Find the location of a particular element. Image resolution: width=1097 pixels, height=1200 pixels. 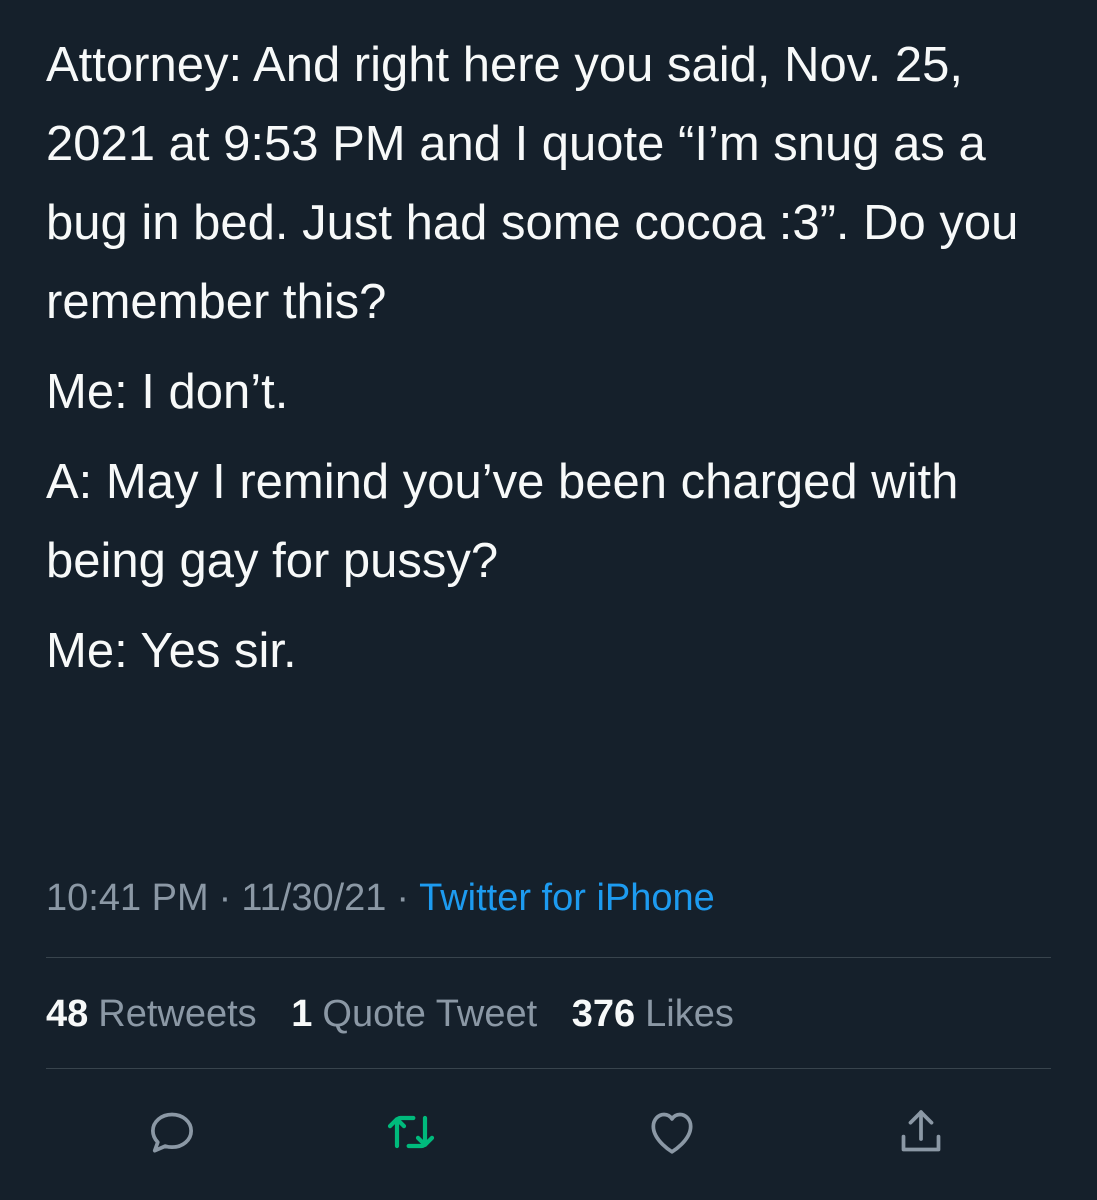

quote-tweets-count: 1 is located at coordinates (302, 1014).